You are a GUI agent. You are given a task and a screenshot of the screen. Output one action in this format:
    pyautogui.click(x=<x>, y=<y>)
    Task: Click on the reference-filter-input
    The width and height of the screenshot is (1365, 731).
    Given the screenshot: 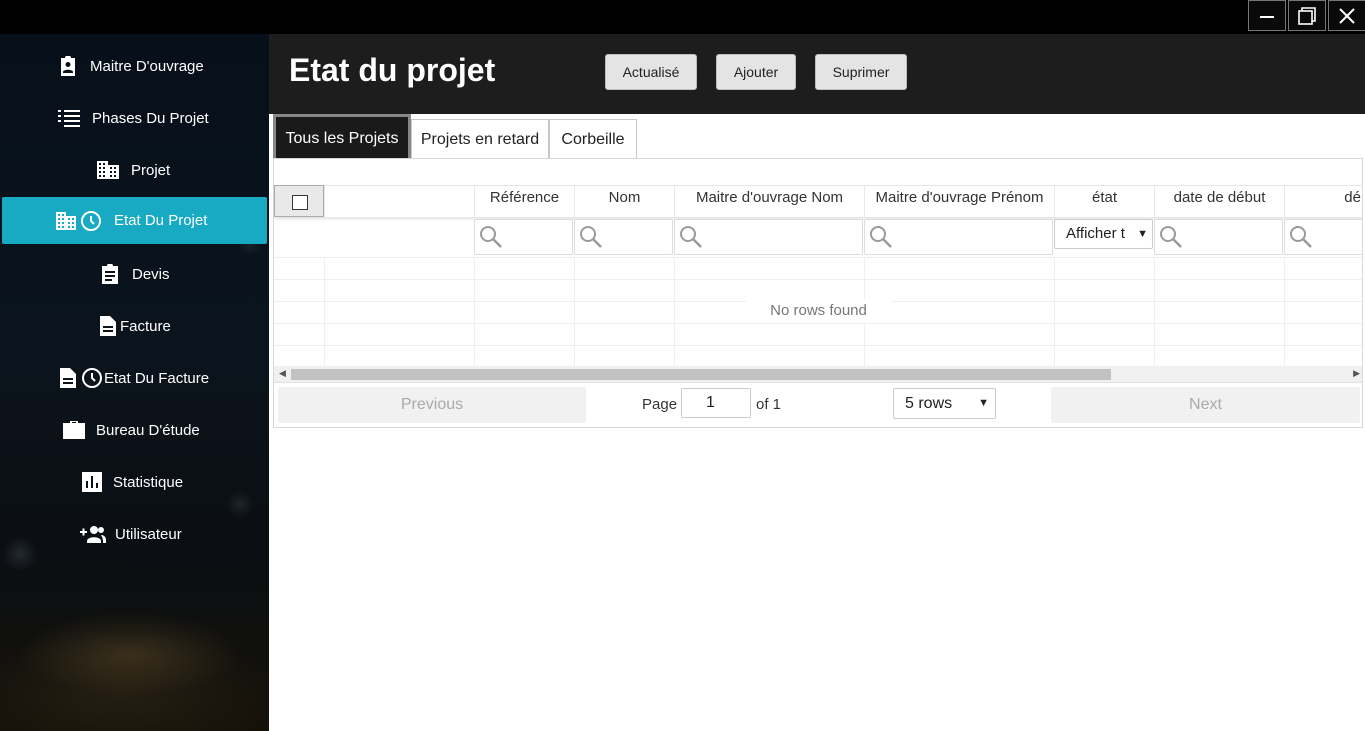 What is the action you would take?
    pyautogui.click(x=523, y=237)
    